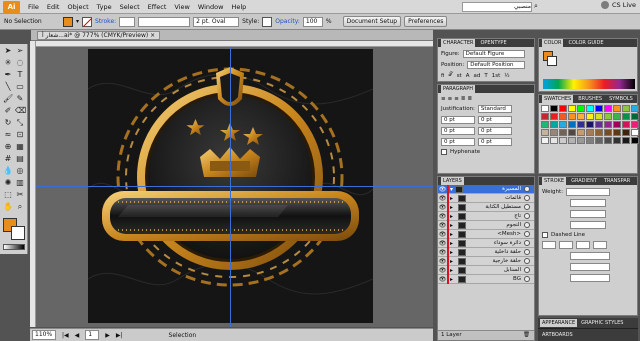  Describe the element at coordinates (496, 225) in the screenshot. I see `layer-name: النجوم` at that location.